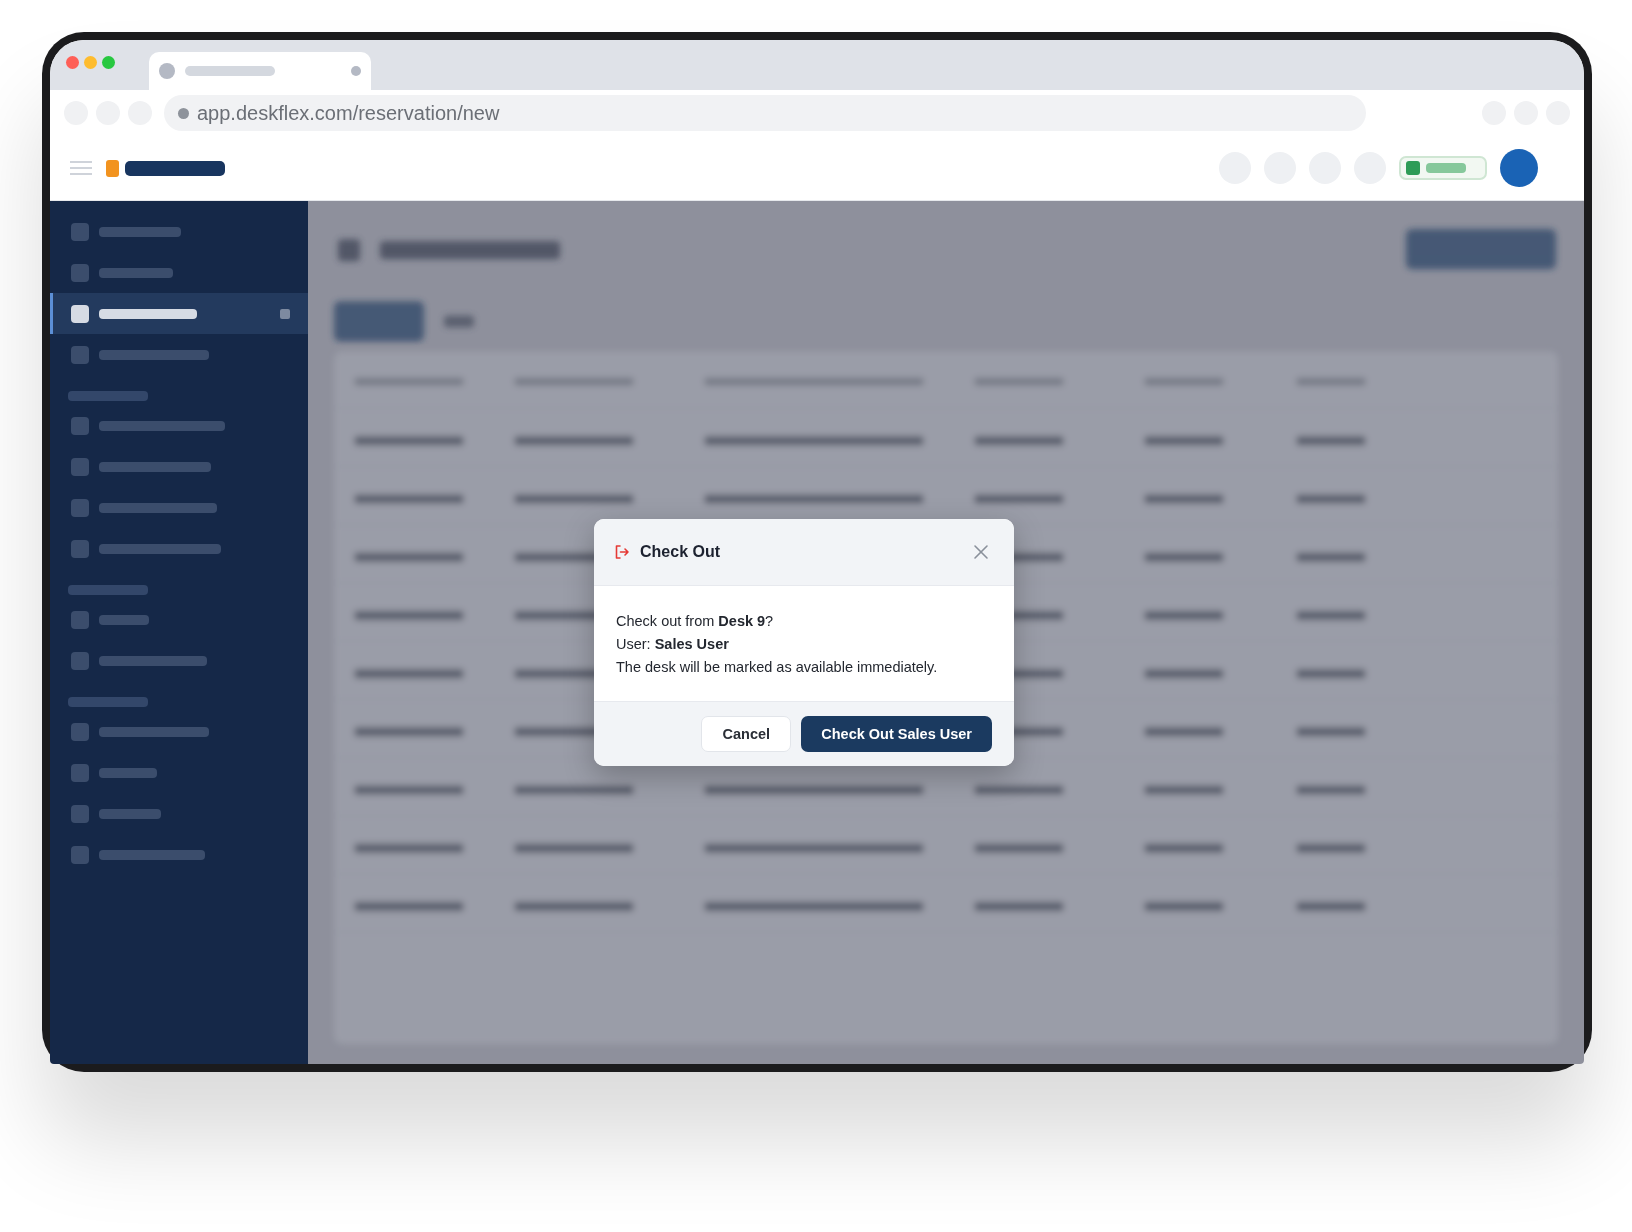 The width and height of the screenshot is (1632, 1232). What do you see at coordinates (112, 168) in the screenshot?
I see `logo-icon` at bounding box center [112, 168].